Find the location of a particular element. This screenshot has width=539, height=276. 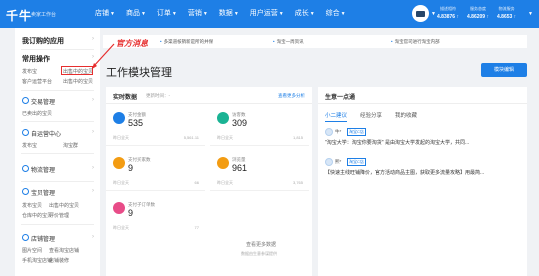

growth-title: 生意一点通 is located at coordinates (340, 98).